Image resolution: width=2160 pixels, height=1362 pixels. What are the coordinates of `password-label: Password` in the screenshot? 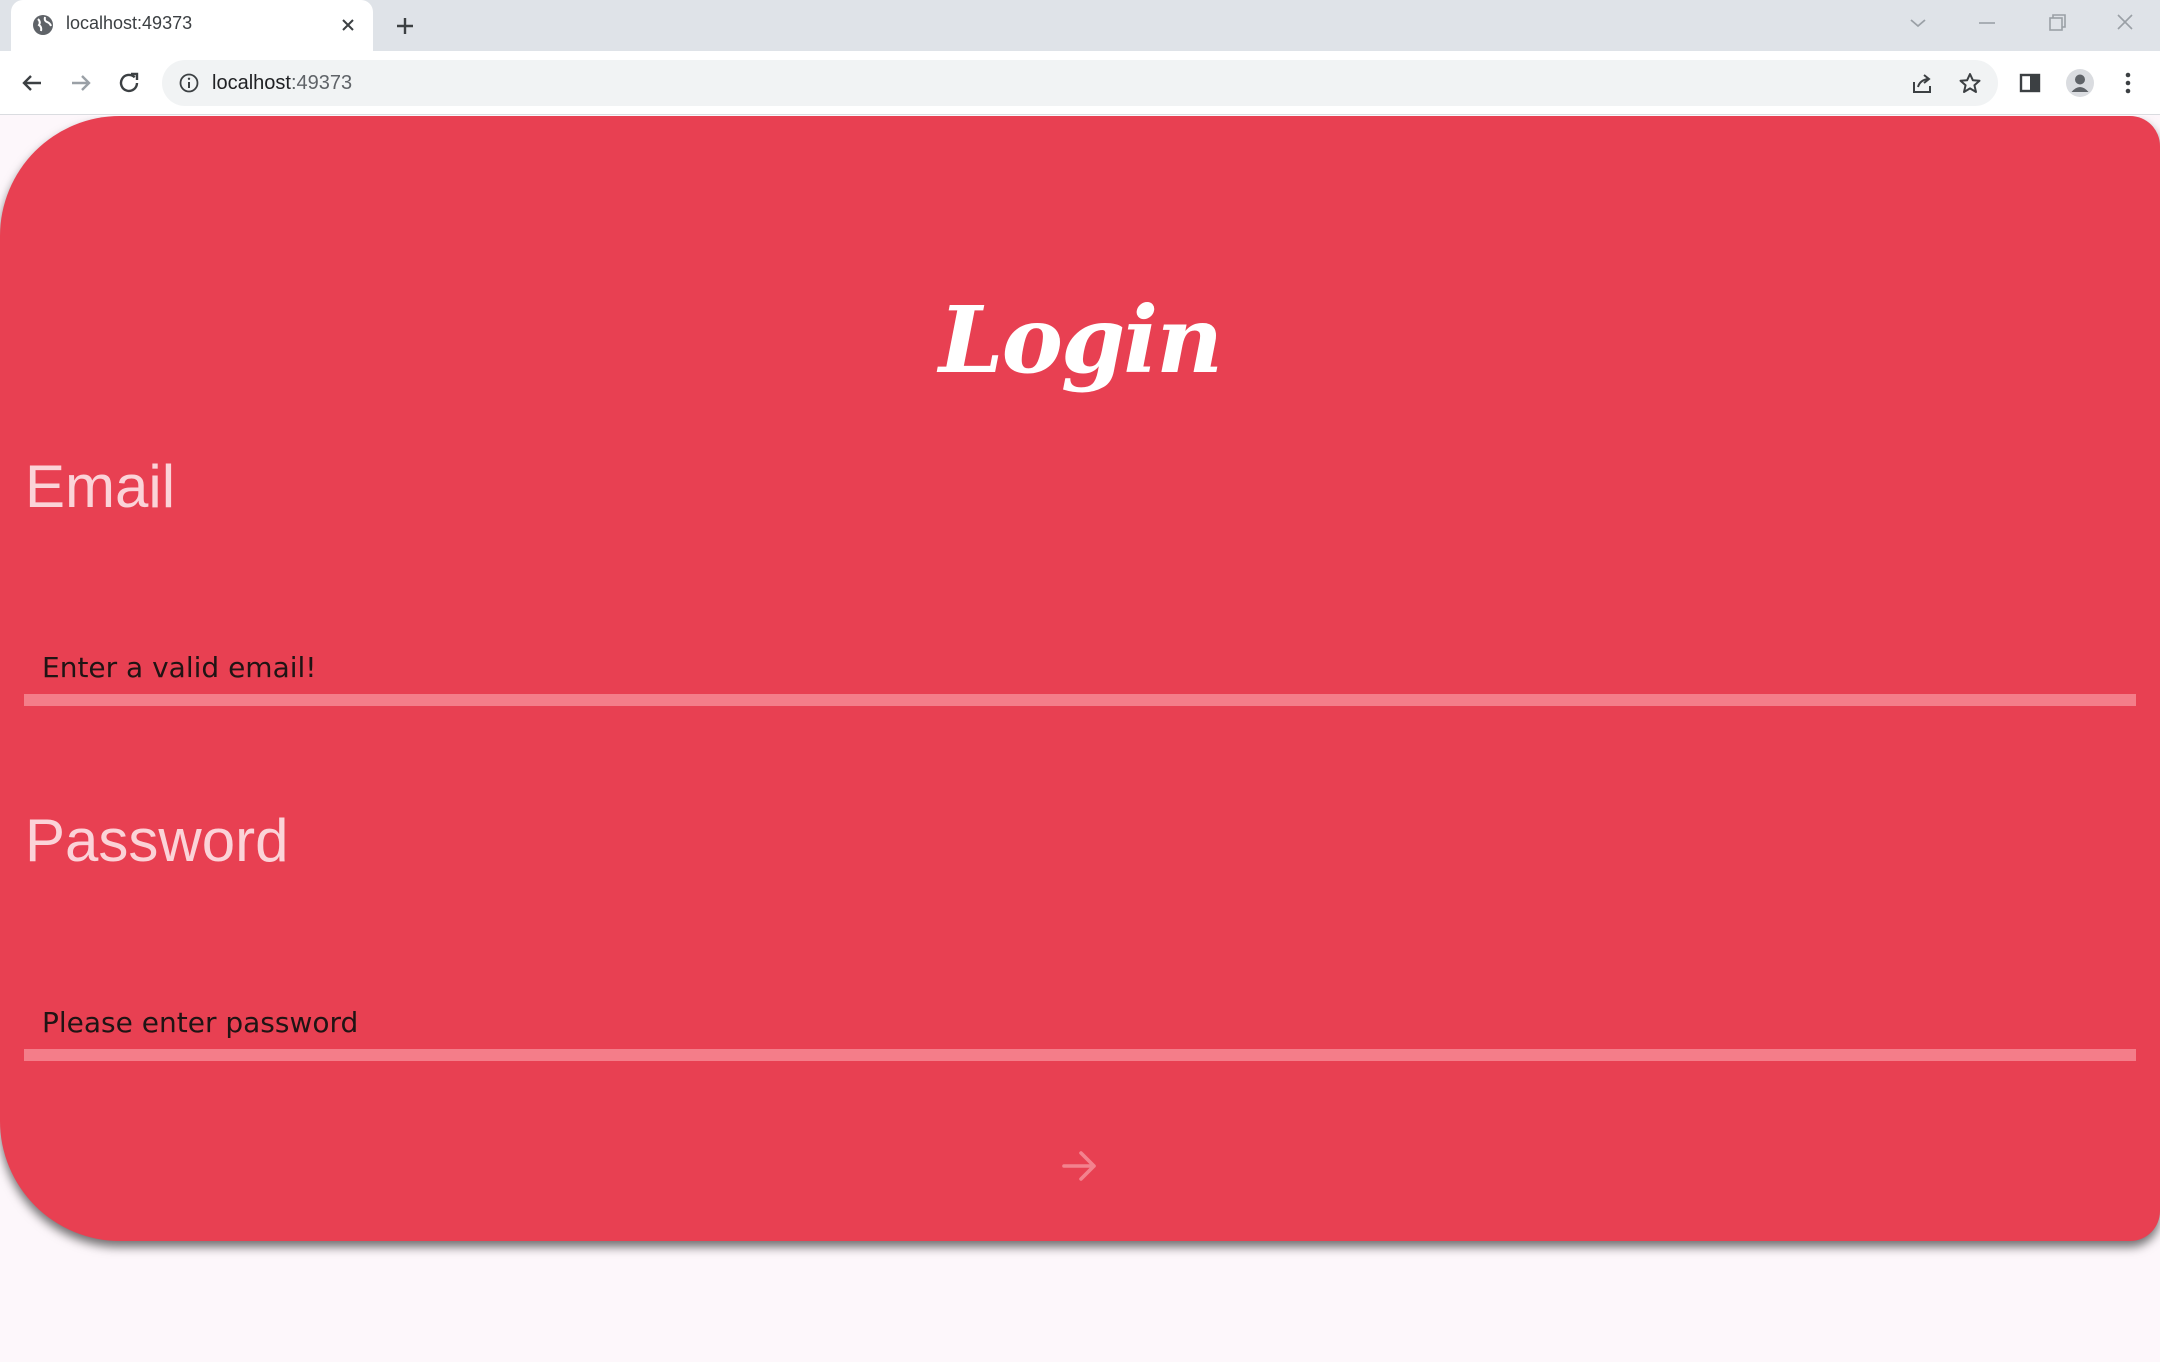 It's located at (157, 840).